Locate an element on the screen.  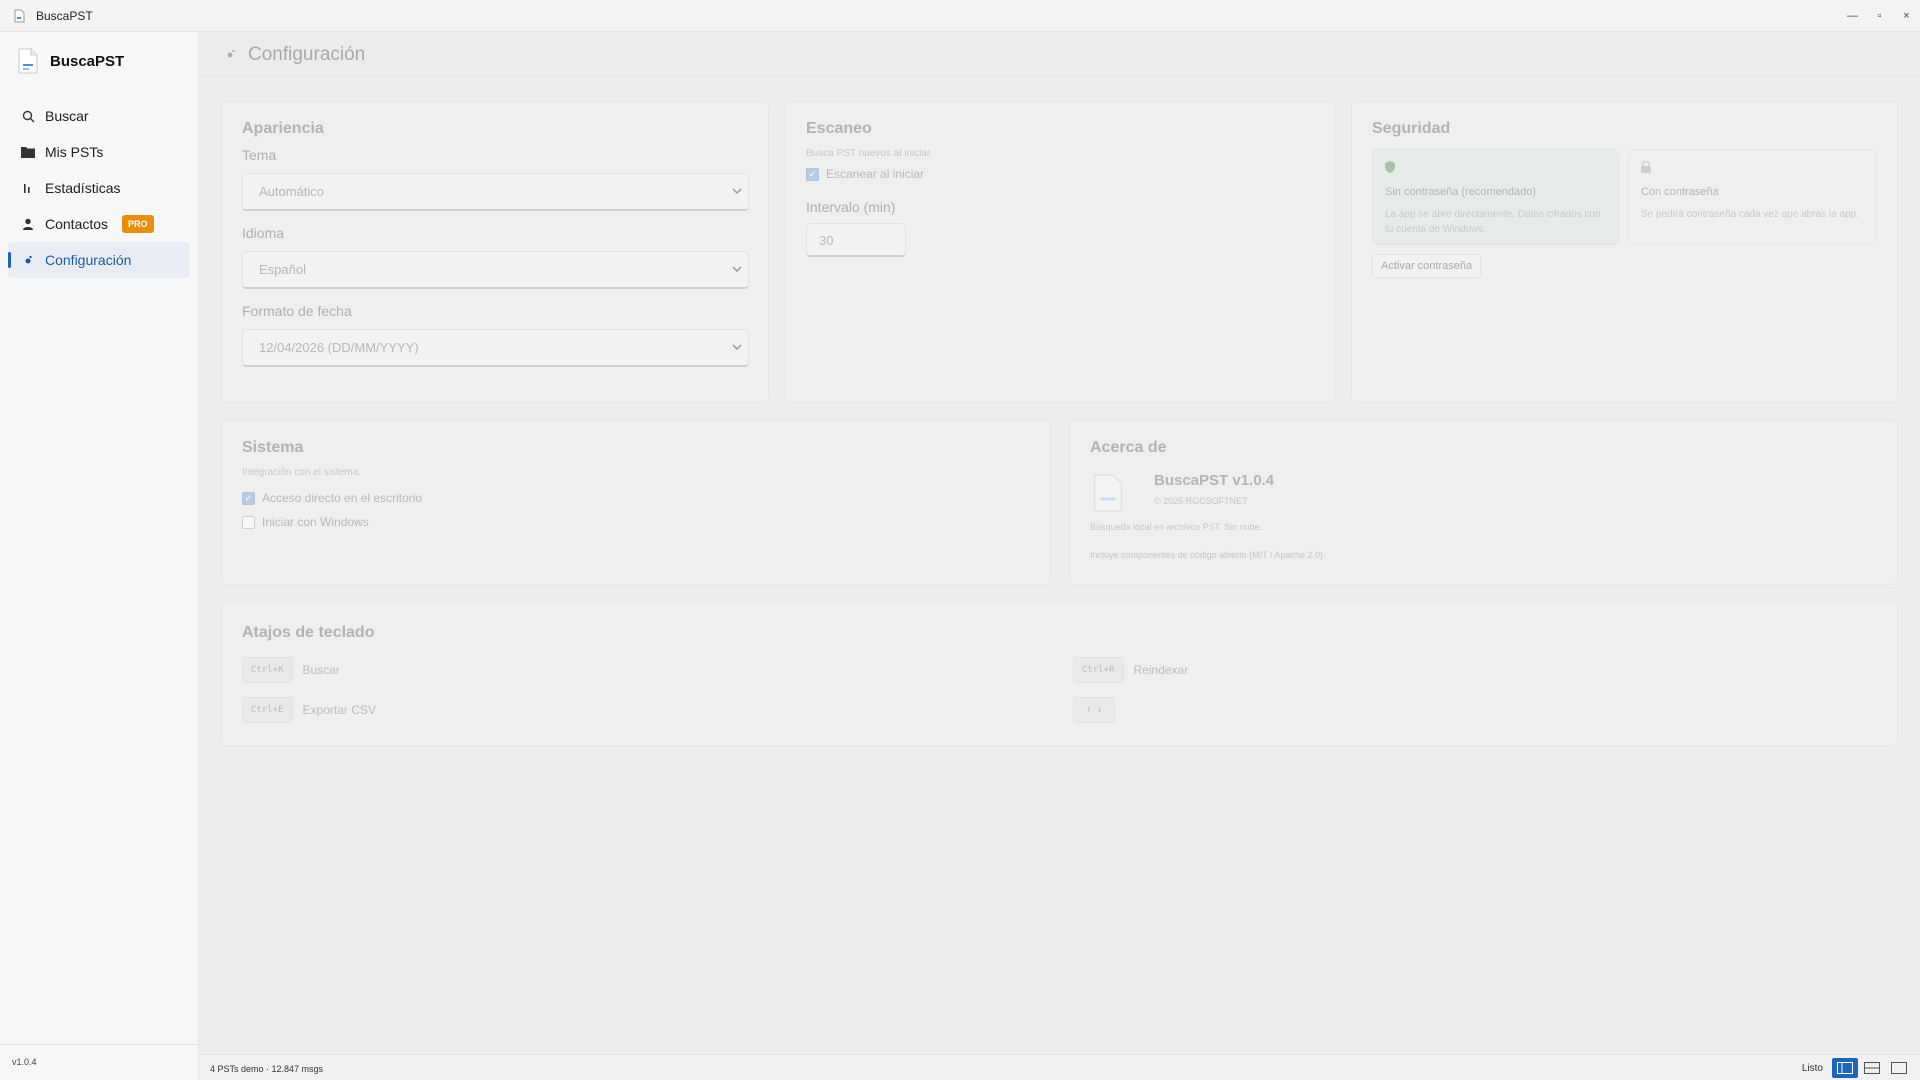
date-format-label: Formato de fecha is located at coordinates (297, 311).